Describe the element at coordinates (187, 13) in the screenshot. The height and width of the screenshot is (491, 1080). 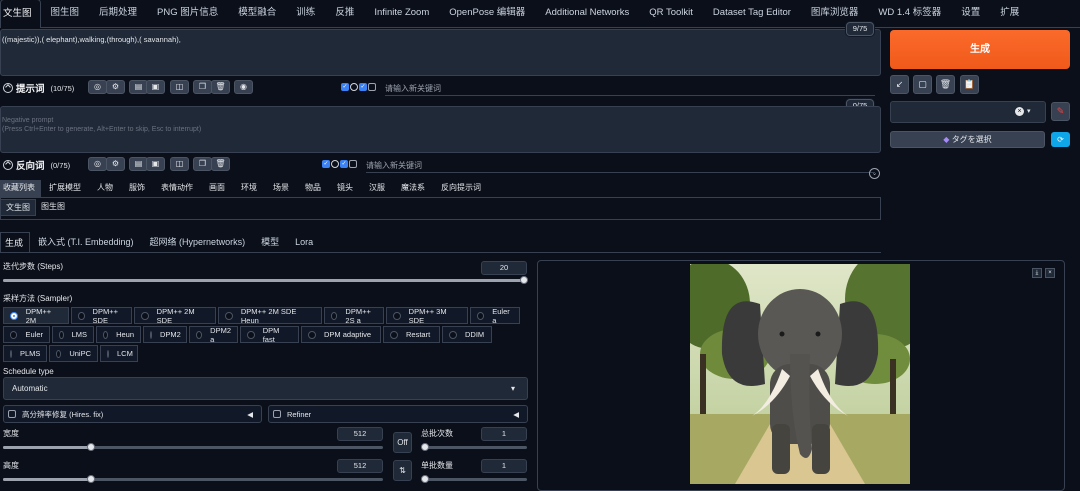
I see `top-tab: PNG 图片信息` at that location.